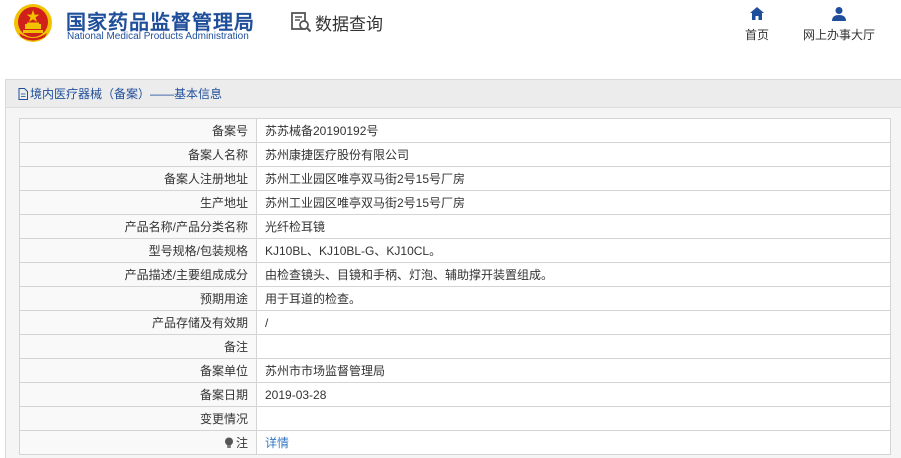 The image size is (901, 458). Describe the element at coordinates (138, 130) in the screenshot. I see `field-label: 备案号` at that location.